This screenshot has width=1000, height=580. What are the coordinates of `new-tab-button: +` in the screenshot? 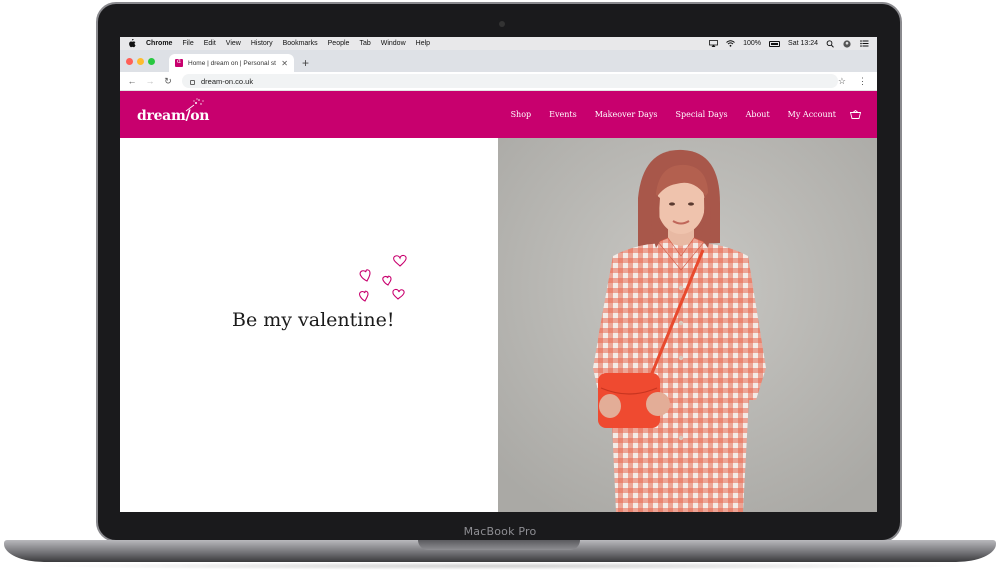 It's located at (305, 63).